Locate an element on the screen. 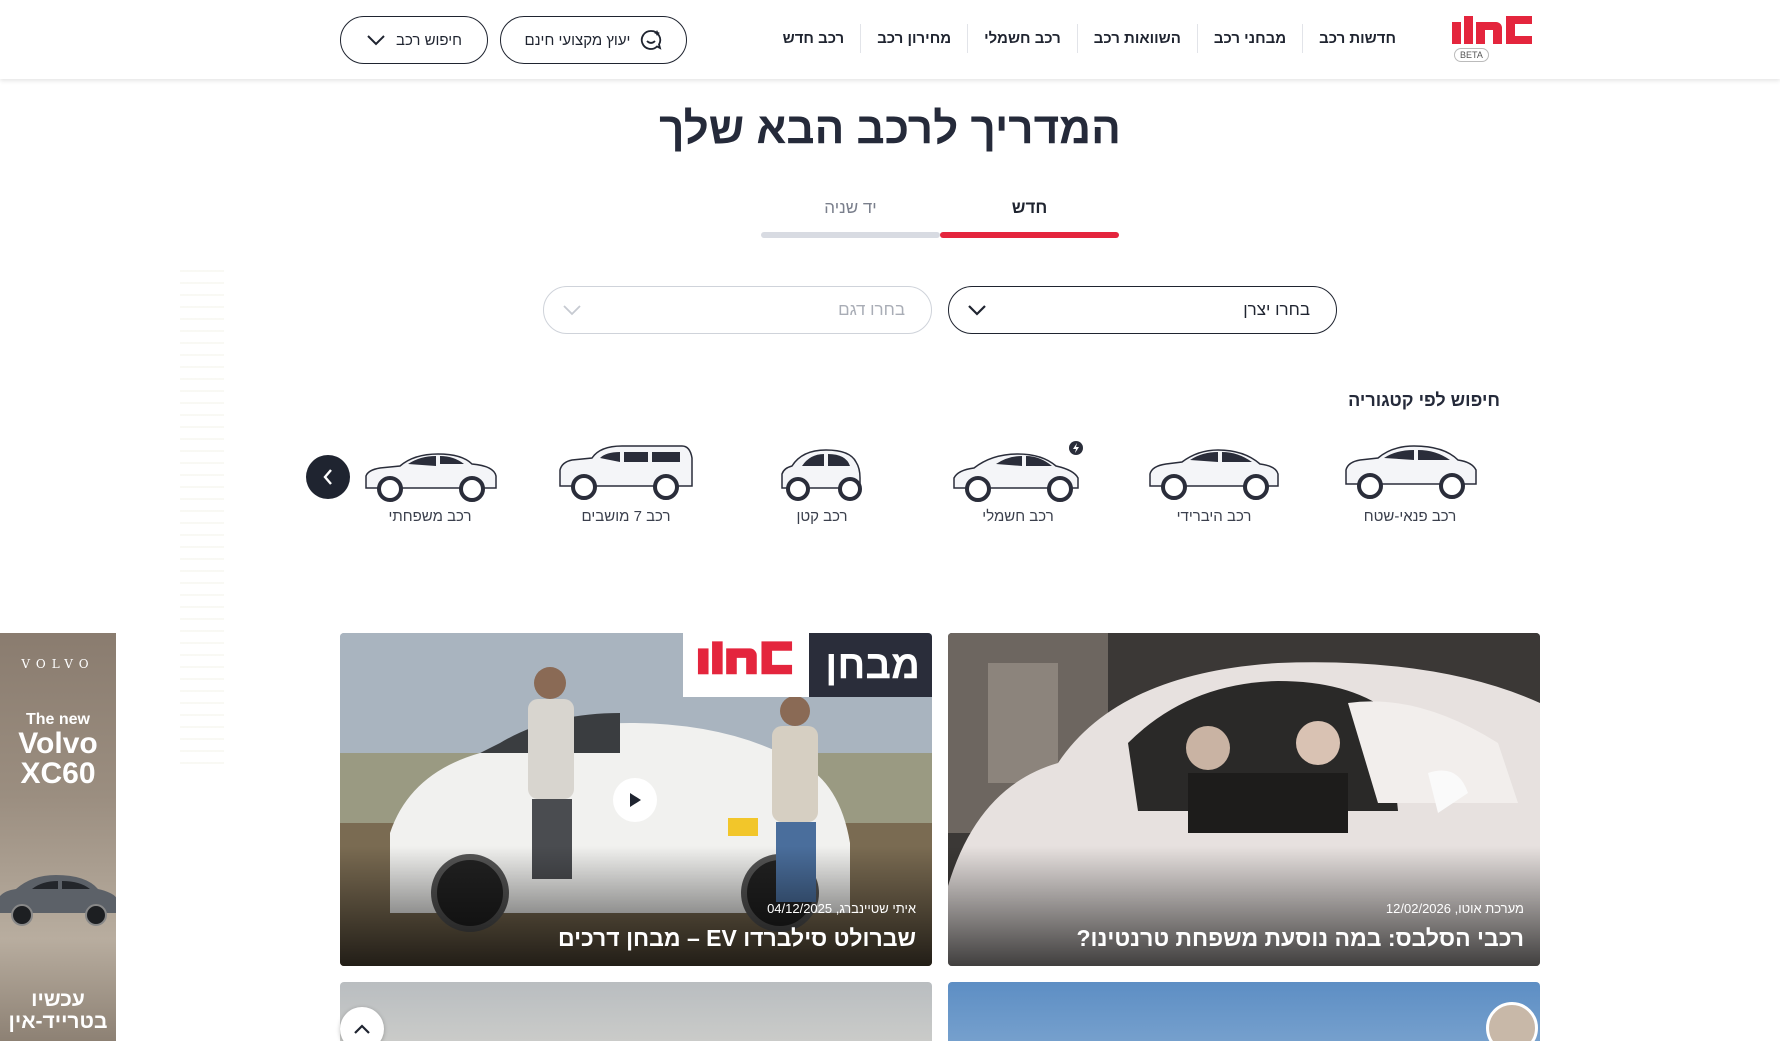 The width and height of the screenshot is (1780, 1041). article-meta: מערכת אוטו, 12/02/2026 is located at coordinates (1455, 908).